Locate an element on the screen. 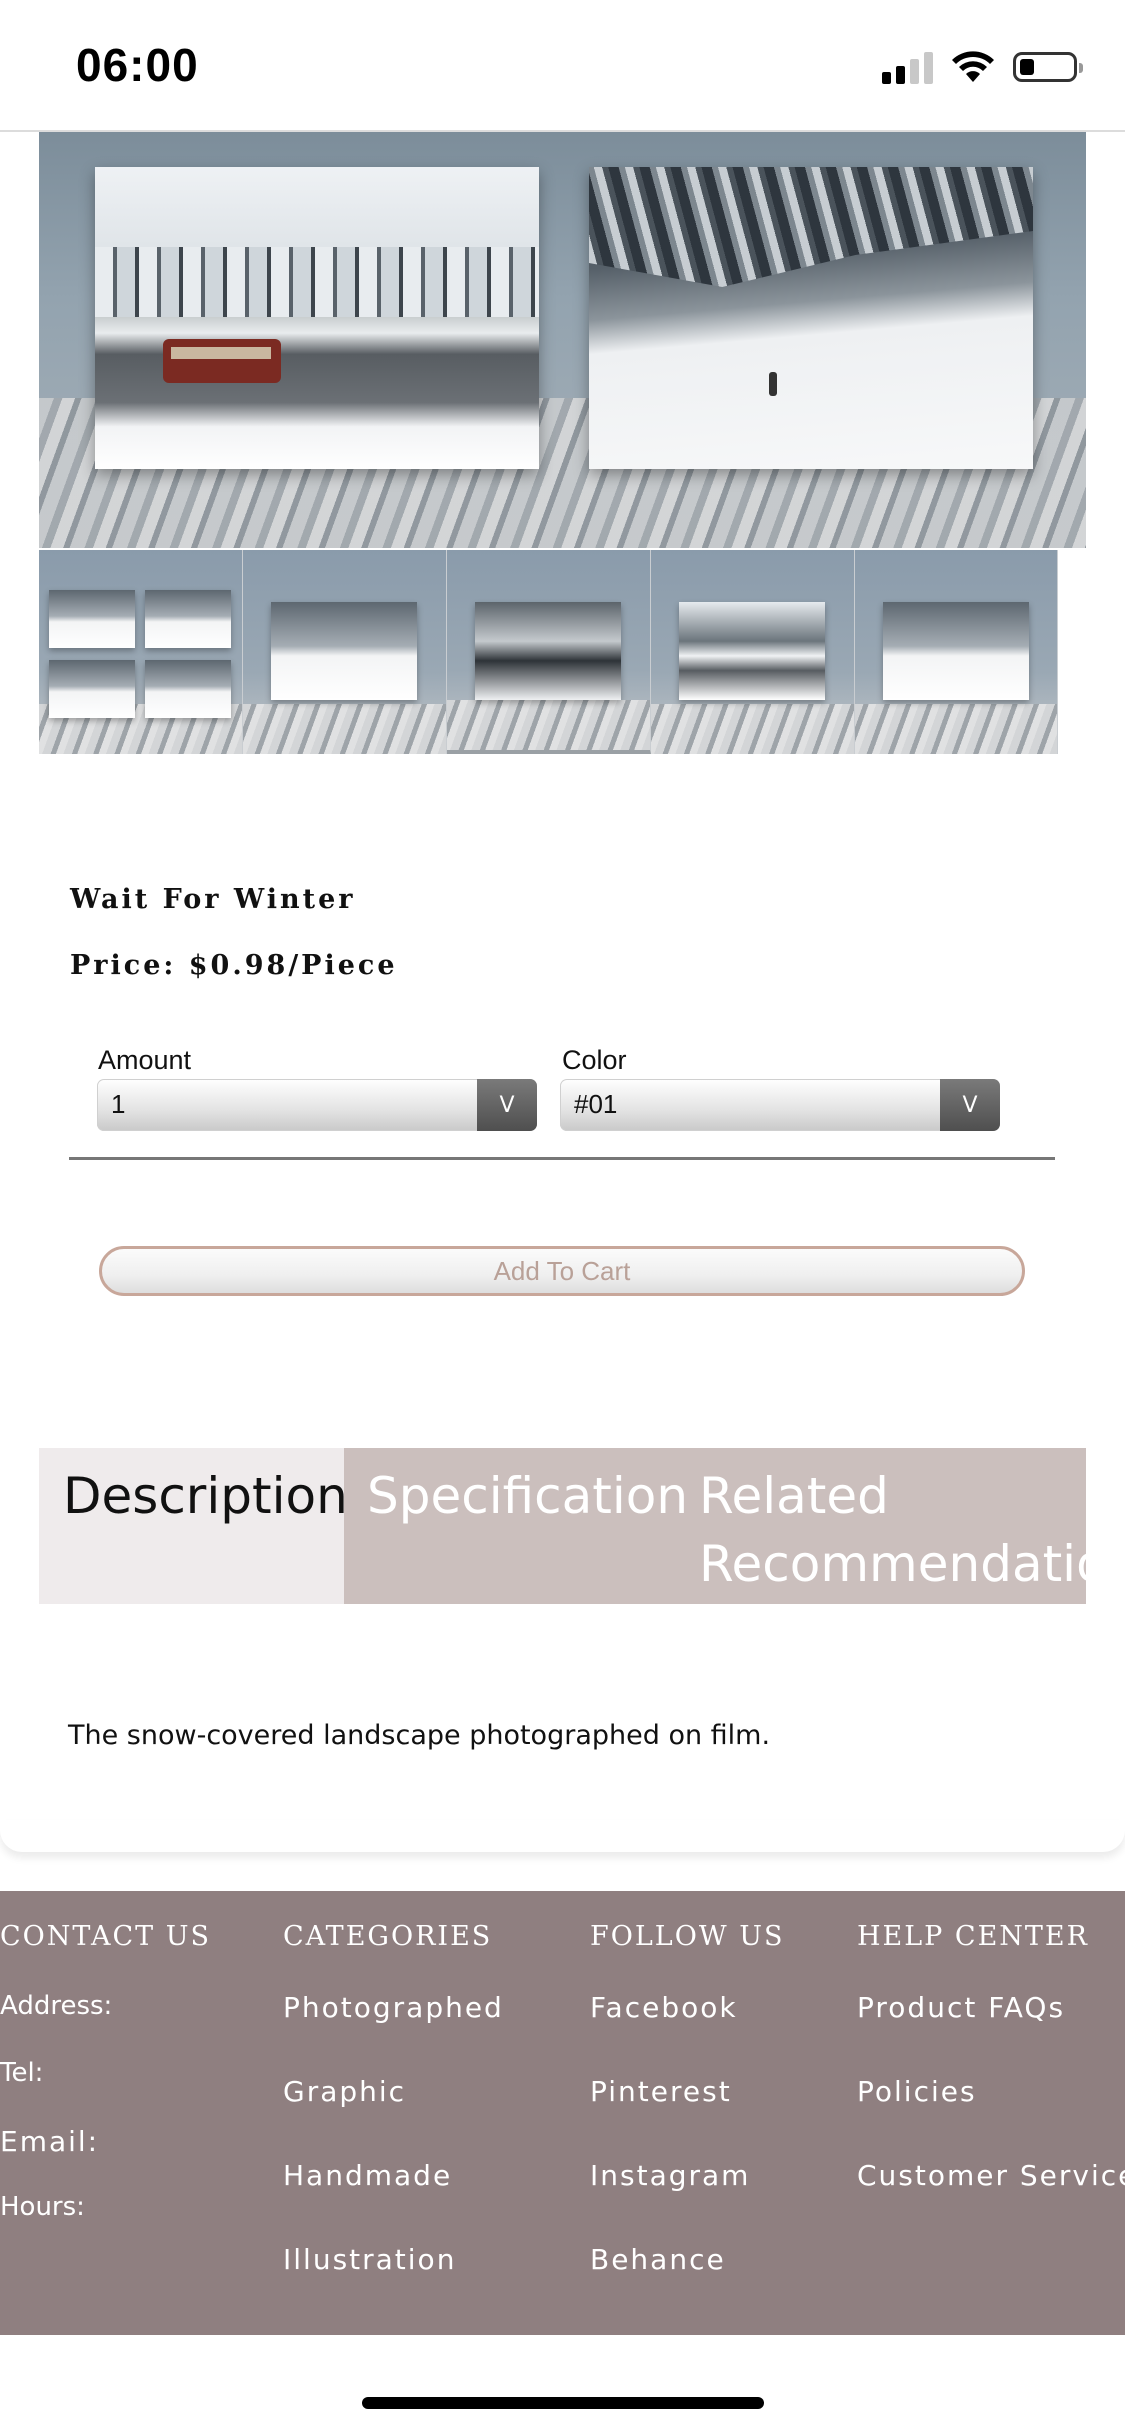 This screenshot has height=2436, width=1125. footer-link-illustration: Illustration is located at coordinates (393, 2285).